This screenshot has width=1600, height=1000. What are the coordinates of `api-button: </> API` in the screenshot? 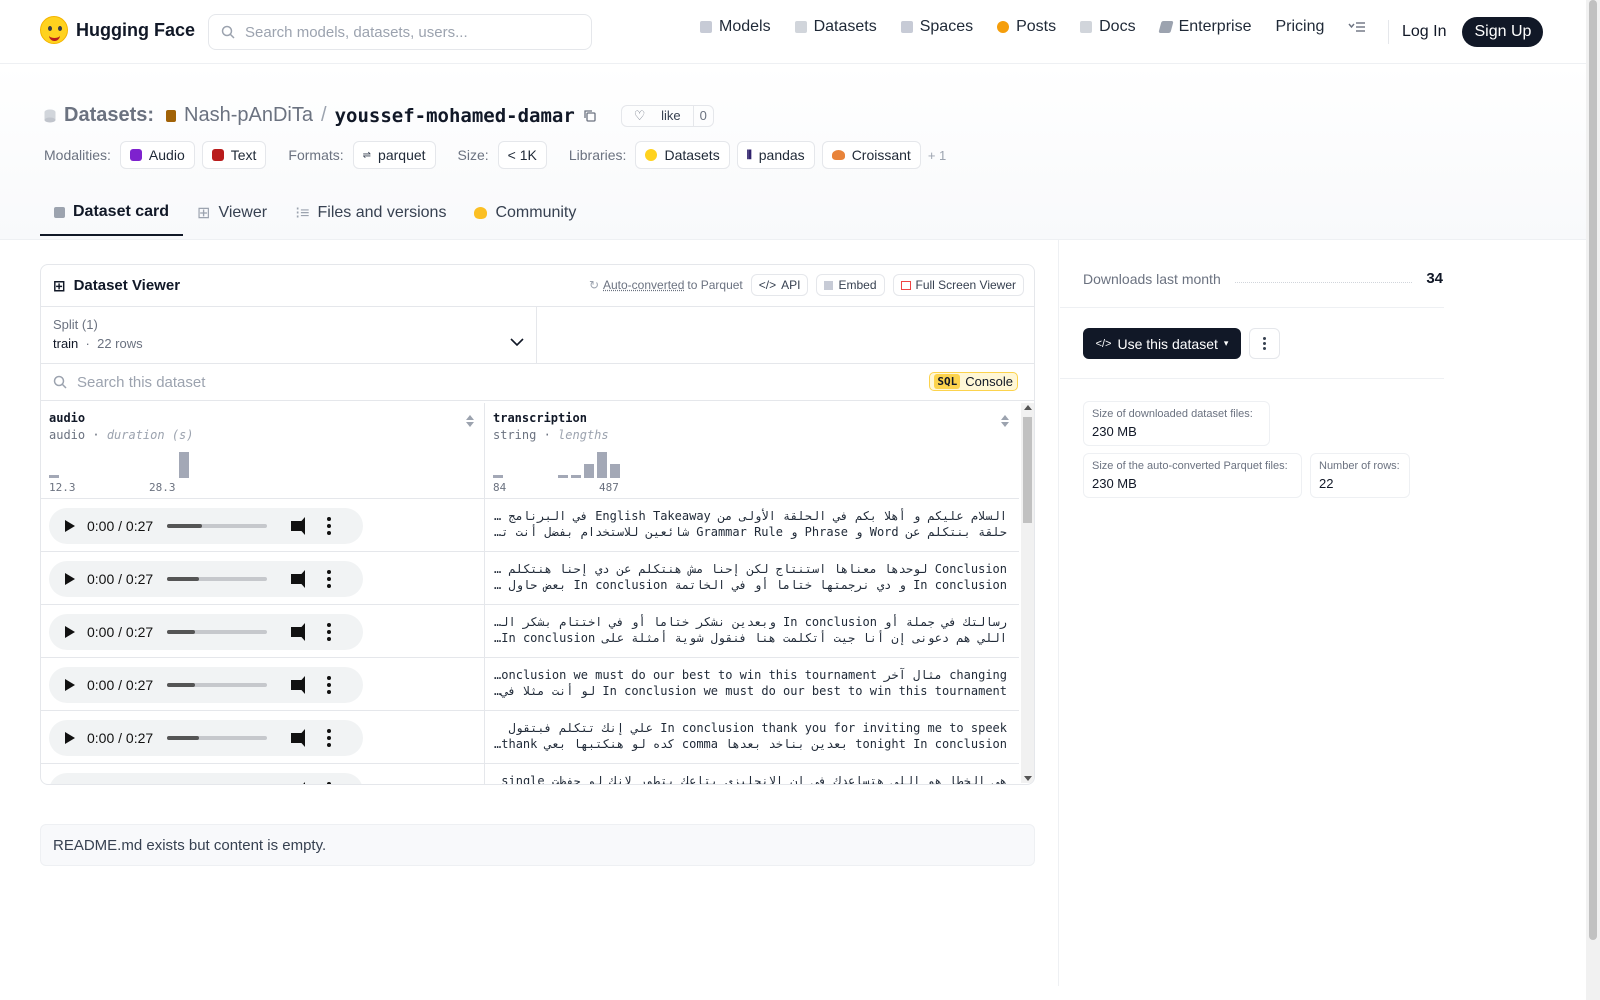 It's located at (779, 285).